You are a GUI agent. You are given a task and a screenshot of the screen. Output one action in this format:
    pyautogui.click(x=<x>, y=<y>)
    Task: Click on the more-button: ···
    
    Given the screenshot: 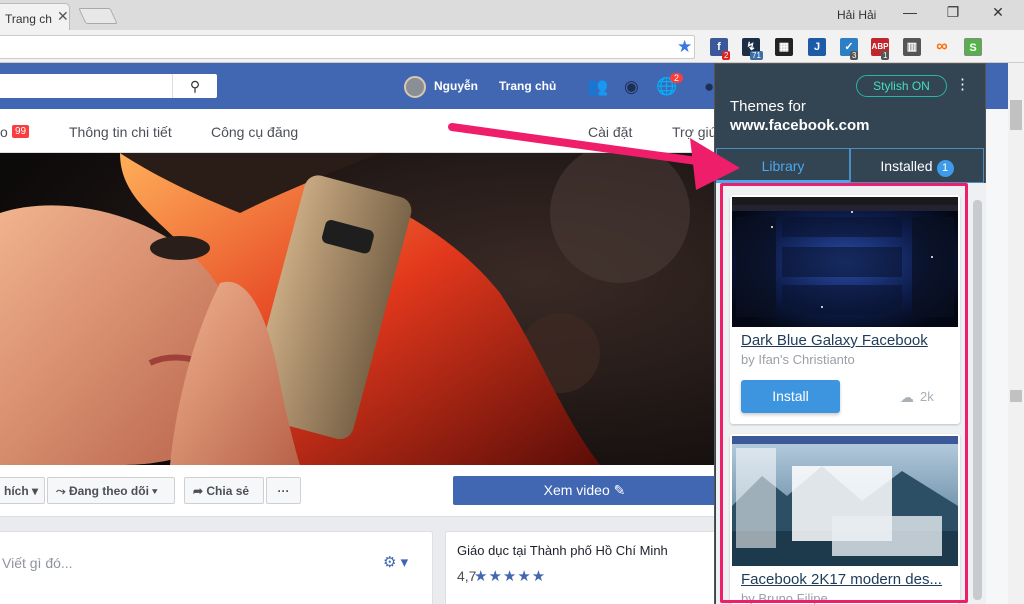 What is the action you would take?
    pyautogui.click(x=283, y=490)
    